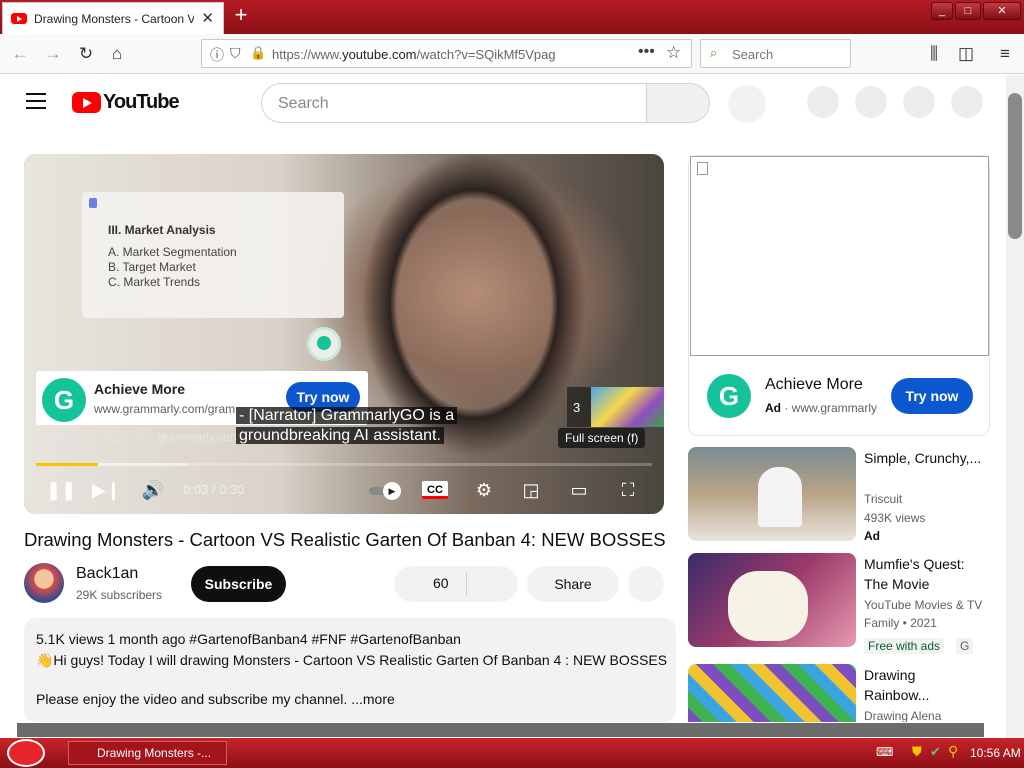  Describe the element at coordinates (235, 53) in the screenshot. I see `tracking-protection-icon: ⛉` at that location.